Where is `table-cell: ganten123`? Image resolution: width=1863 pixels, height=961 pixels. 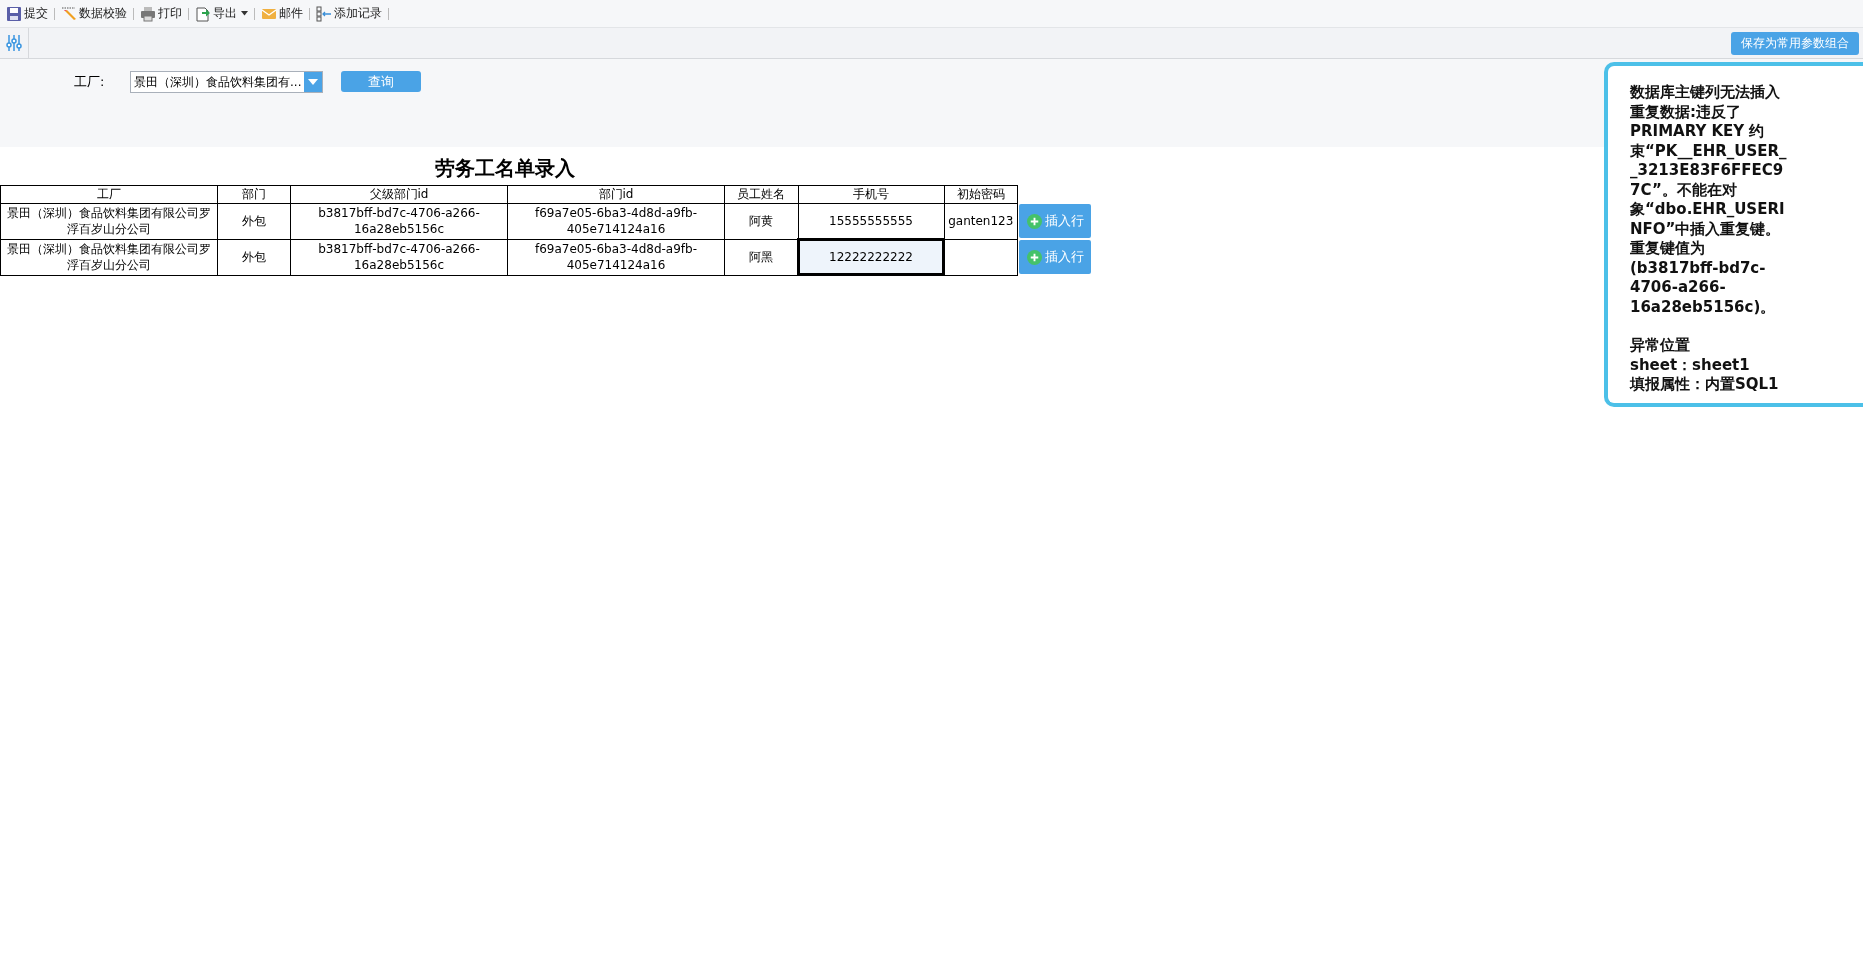 table-cell: ganten123 is located at coordinates (981, 221).